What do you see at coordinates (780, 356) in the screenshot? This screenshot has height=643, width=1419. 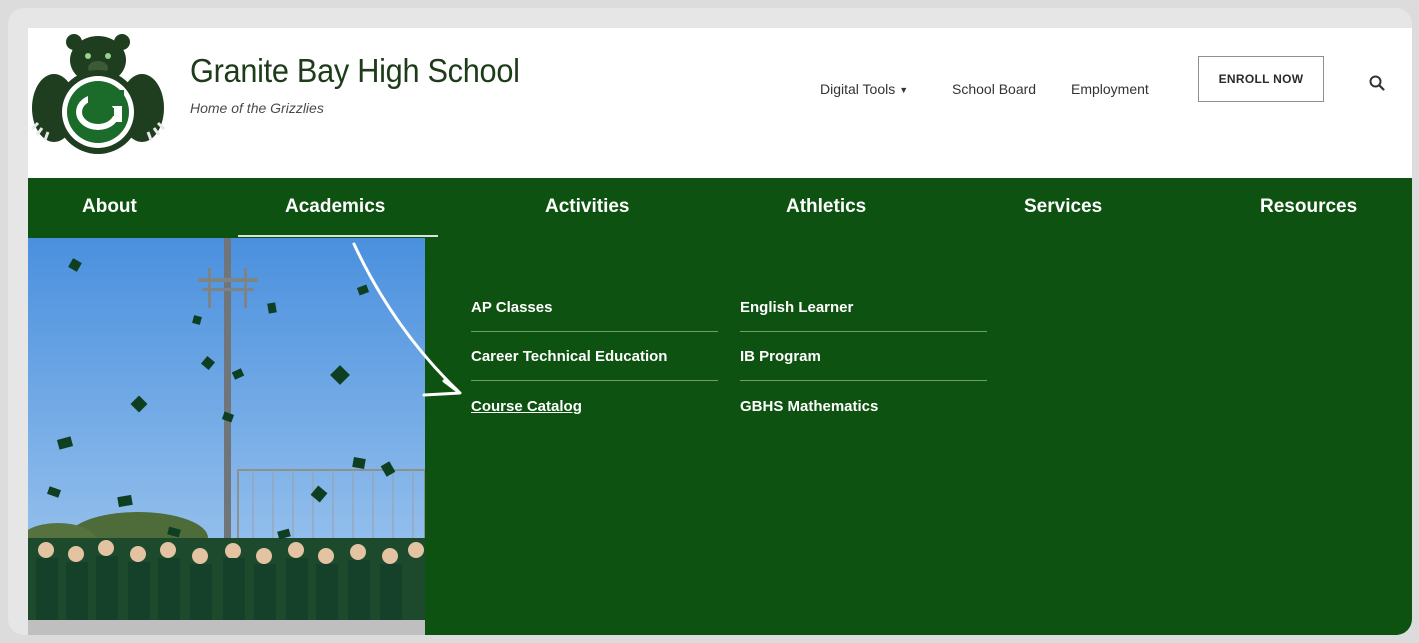 I see `menu-ib-program: IB Program` at bounding box center [780, 356].